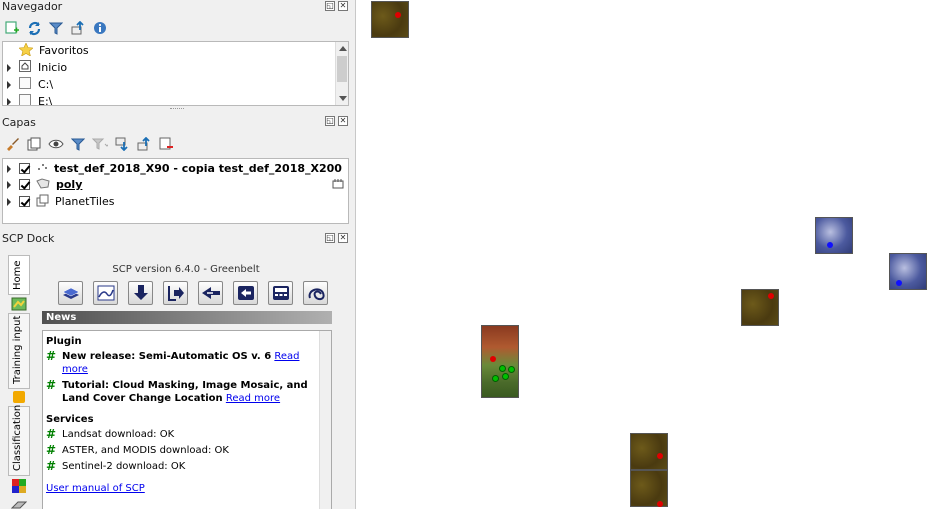 Image resolution: width=948 pixels, height=509 pixels. Describe the element at coordinates (34, 28) in the screenshot. I see `refresh-icon` at that location.